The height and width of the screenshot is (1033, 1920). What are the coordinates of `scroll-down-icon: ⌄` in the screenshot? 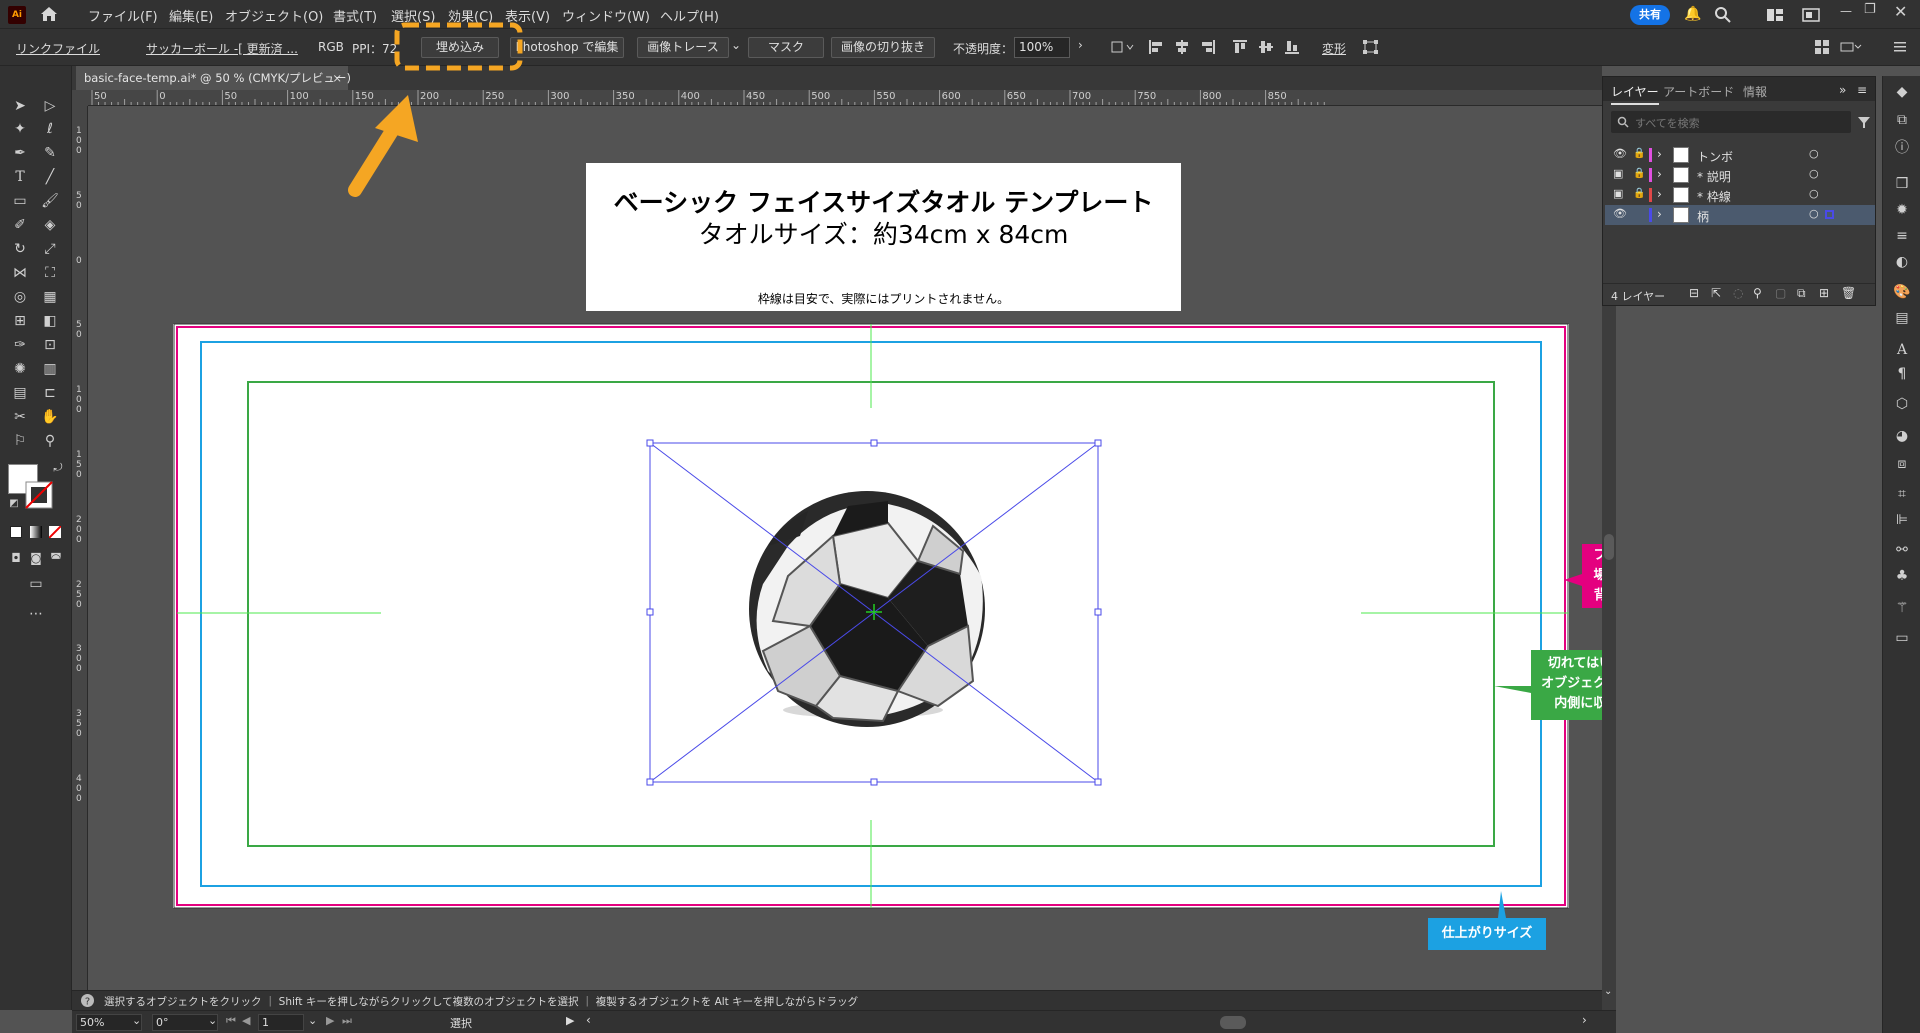 It's located at (1608, 991).